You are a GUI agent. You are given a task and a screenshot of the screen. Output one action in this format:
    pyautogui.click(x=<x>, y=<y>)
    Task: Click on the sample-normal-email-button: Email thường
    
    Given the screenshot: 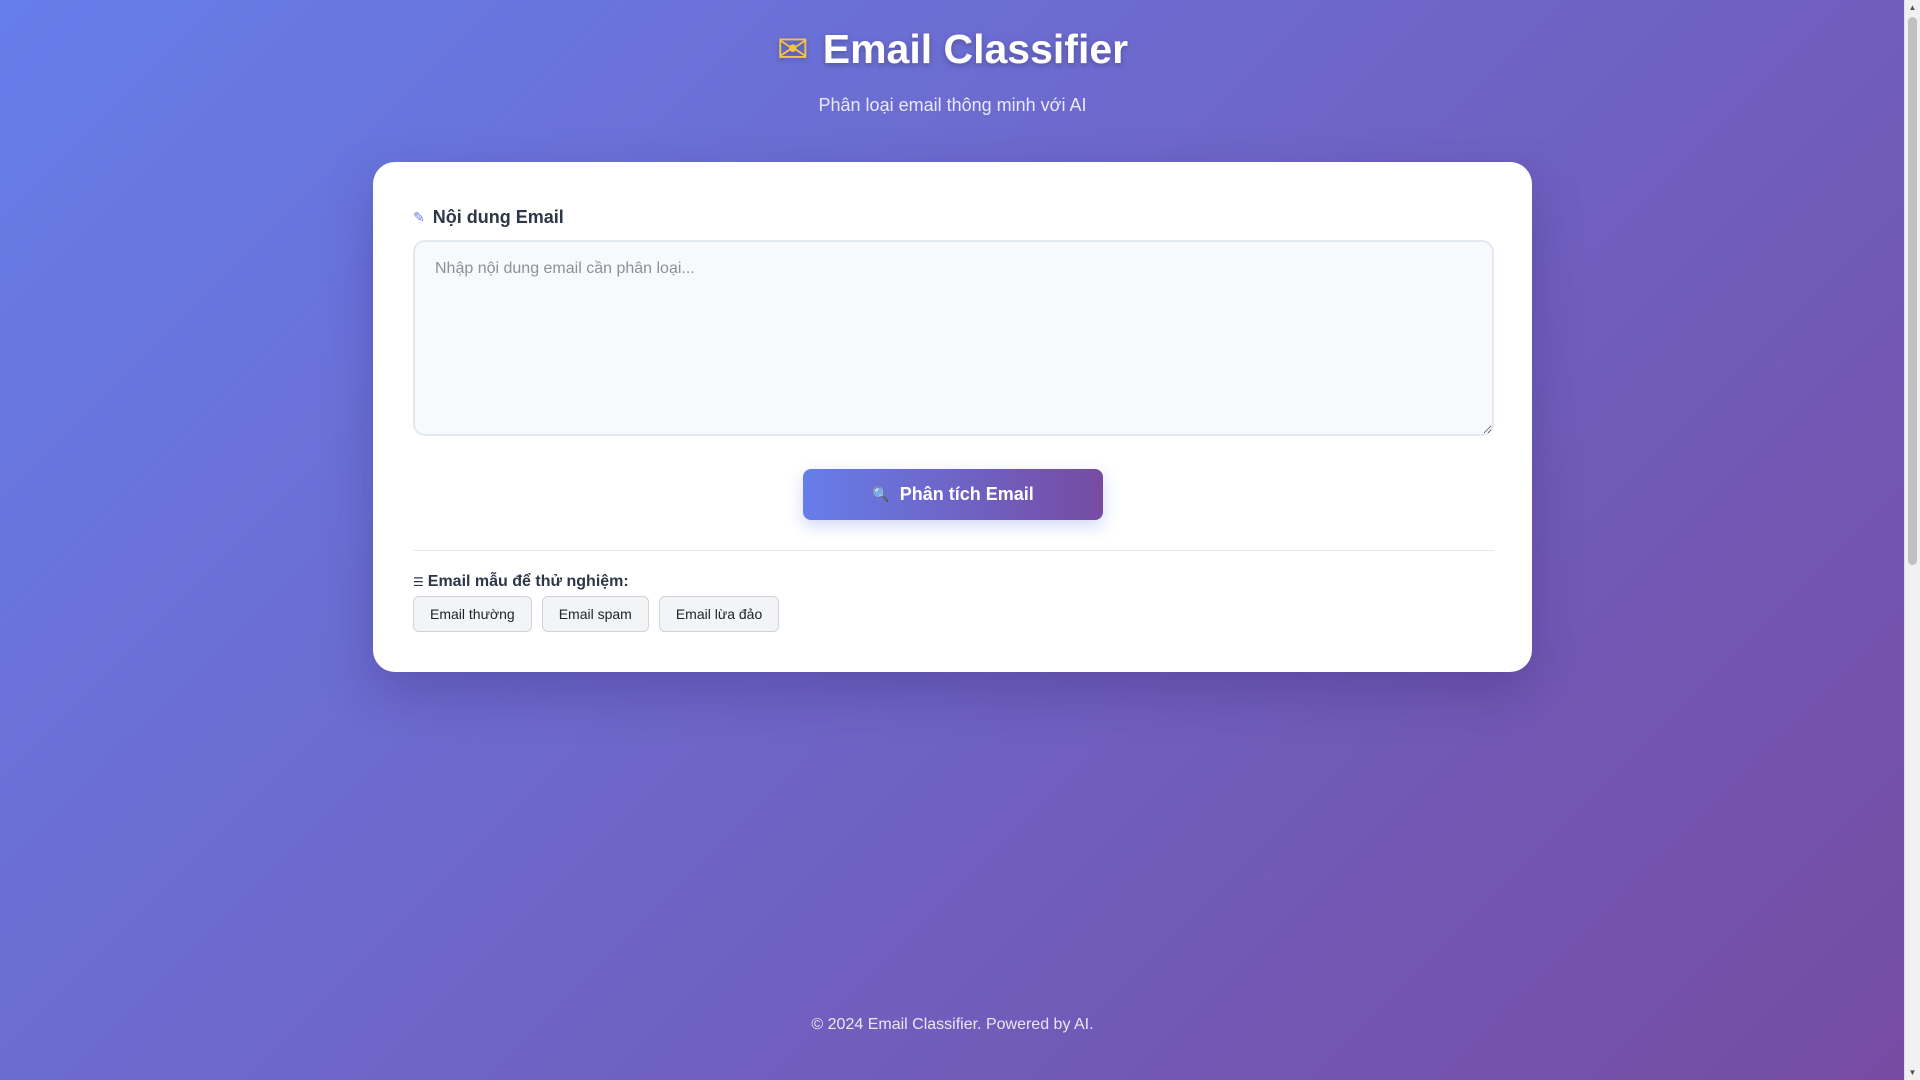 What is the action you would take?
    pyautogui.click(x=472, y=614)
    